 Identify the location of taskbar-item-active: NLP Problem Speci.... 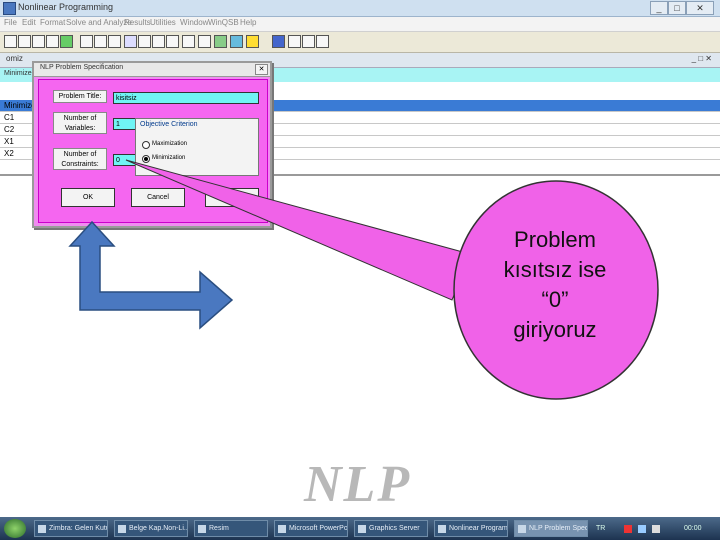
(551, 528).